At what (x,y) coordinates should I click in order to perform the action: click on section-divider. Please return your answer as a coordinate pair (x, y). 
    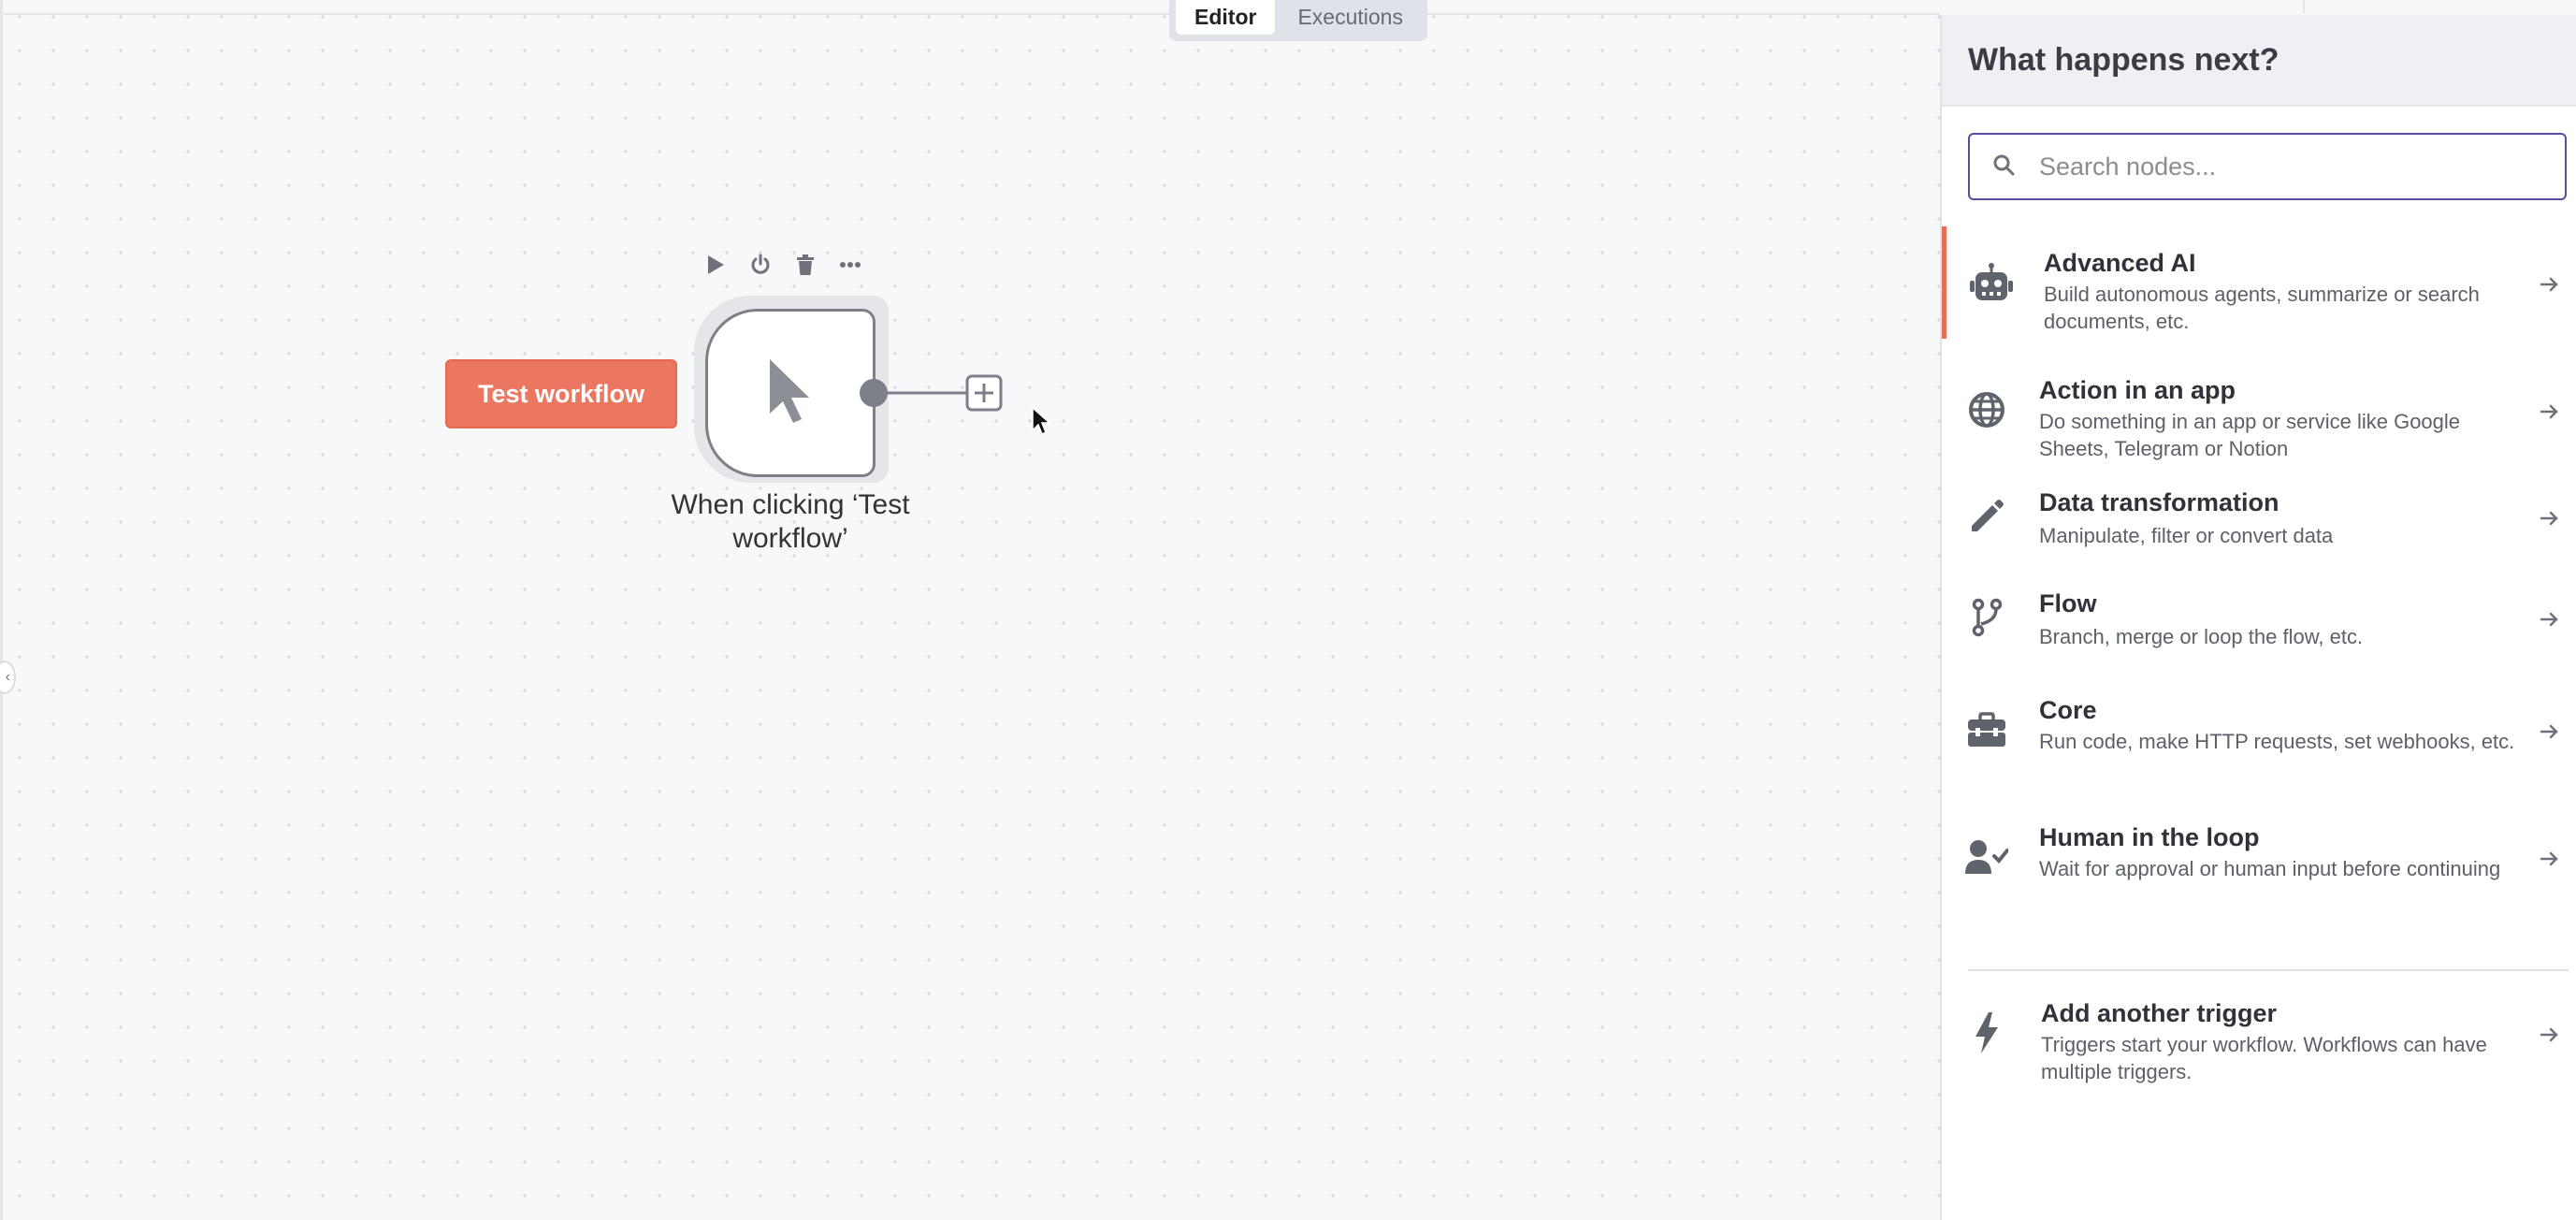
    Looking at the image, I should click on (2269, 970).